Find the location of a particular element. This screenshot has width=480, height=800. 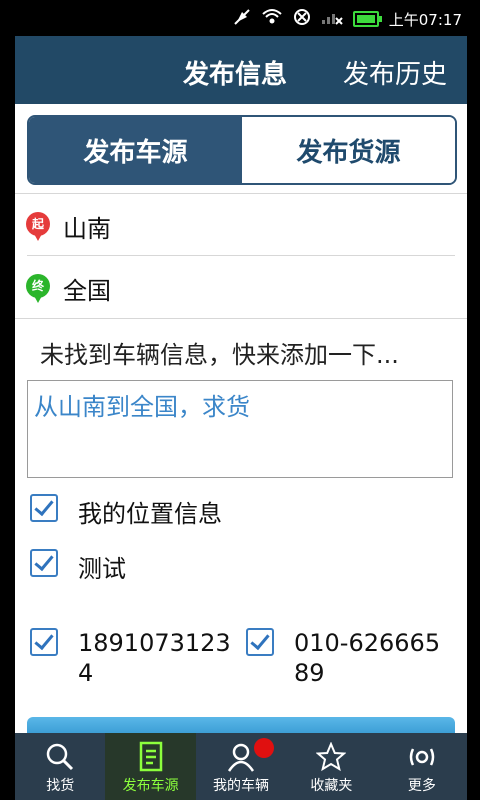

submit-button is located at coordinates (241, 725).